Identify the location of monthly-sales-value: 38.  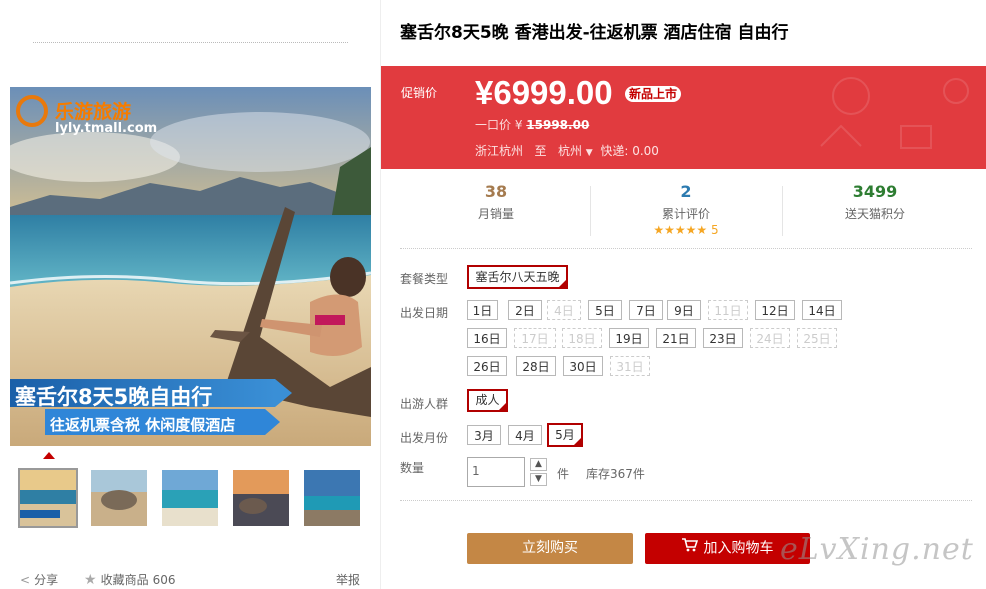
(496, 191).